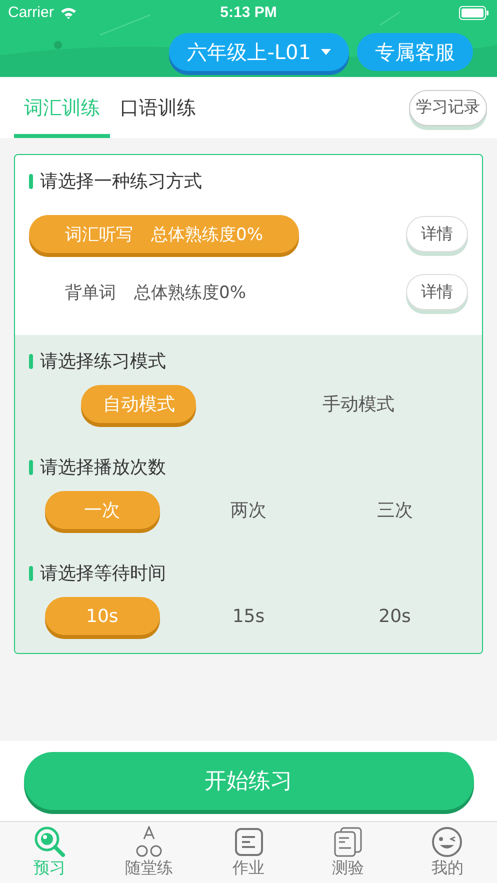  I want to click on carrier-label: Carrier, so click(31, 12).